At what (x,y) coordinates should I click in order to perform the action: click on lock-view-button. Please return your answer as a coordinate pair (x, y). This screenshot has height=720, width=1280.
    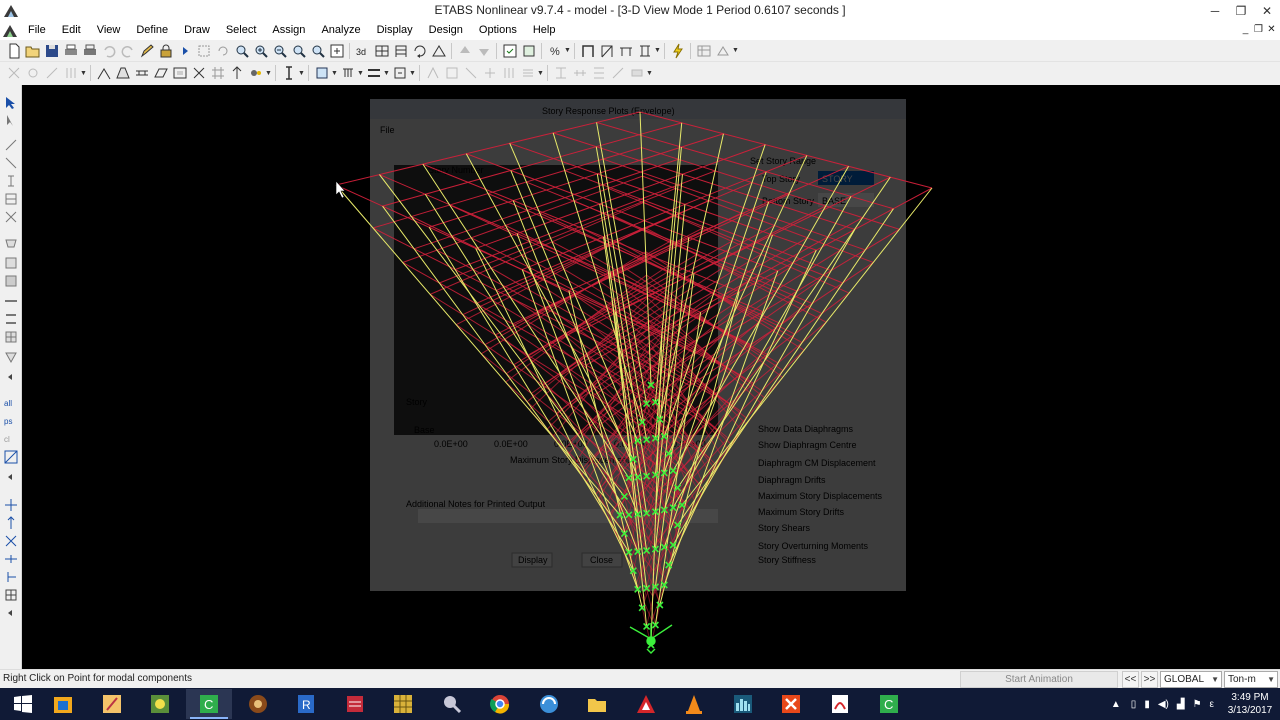
    Looking at the image, I should click on (204, 51).